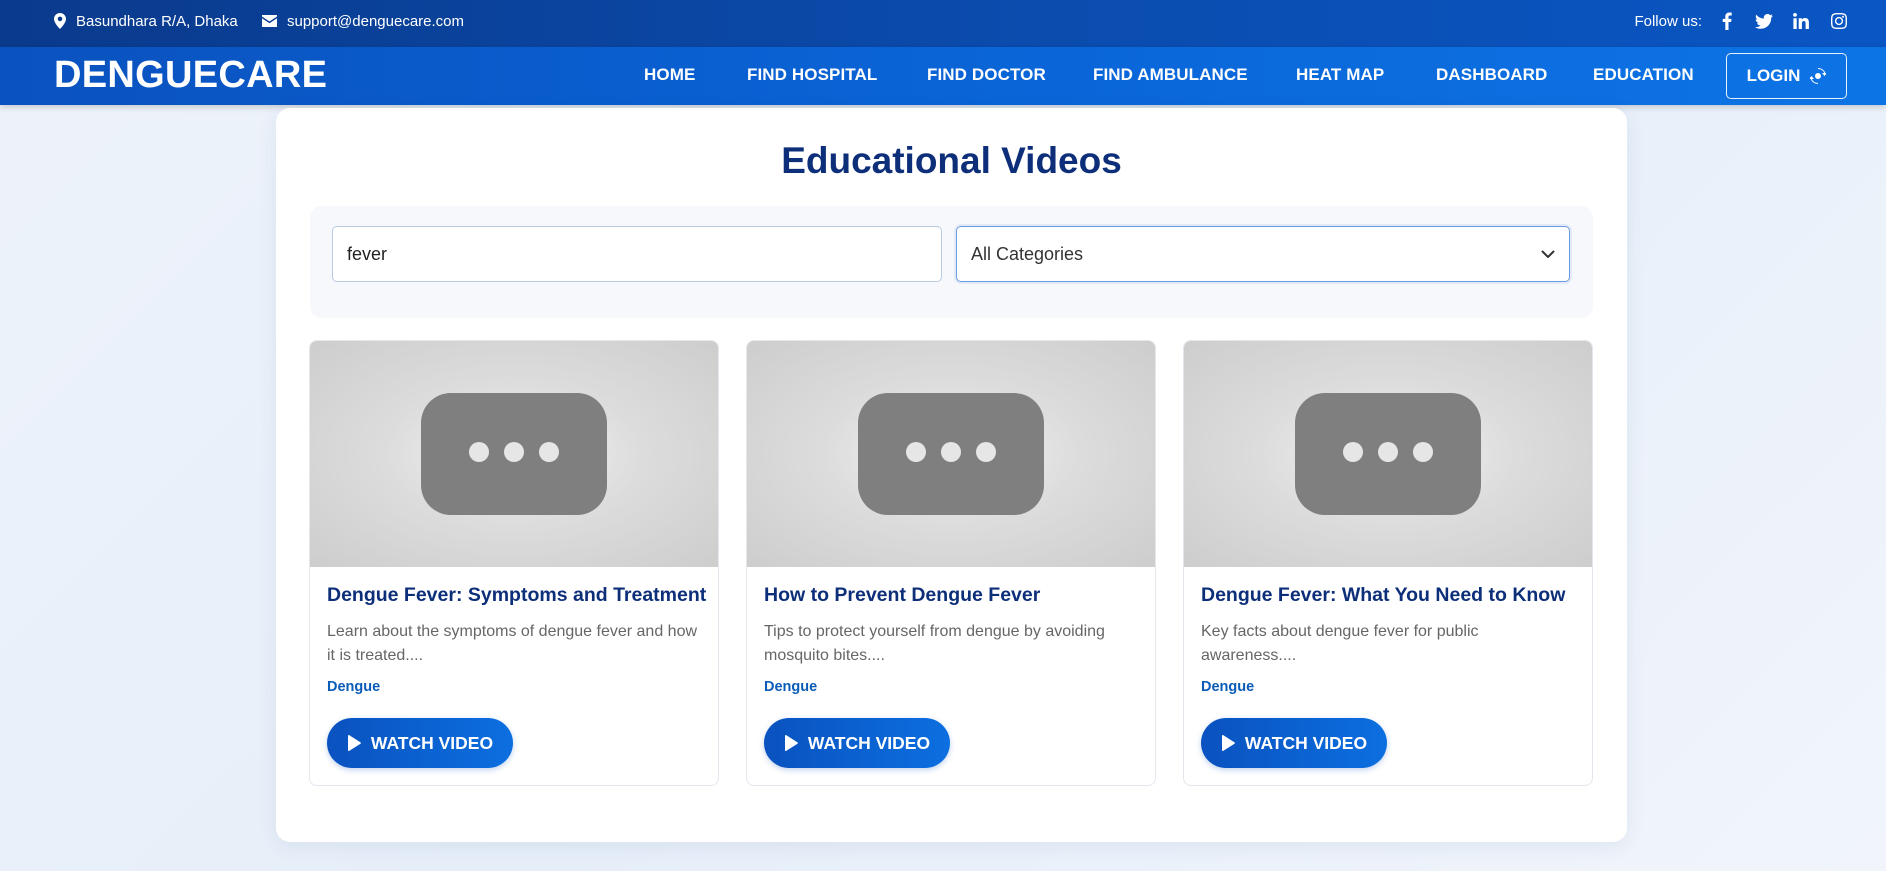 This screenshot has height=871, width=1886. Describe the element at coordinates (1491, 75) in the screenshot. I see `nav-dashboard: DASHBOARD` at that location.